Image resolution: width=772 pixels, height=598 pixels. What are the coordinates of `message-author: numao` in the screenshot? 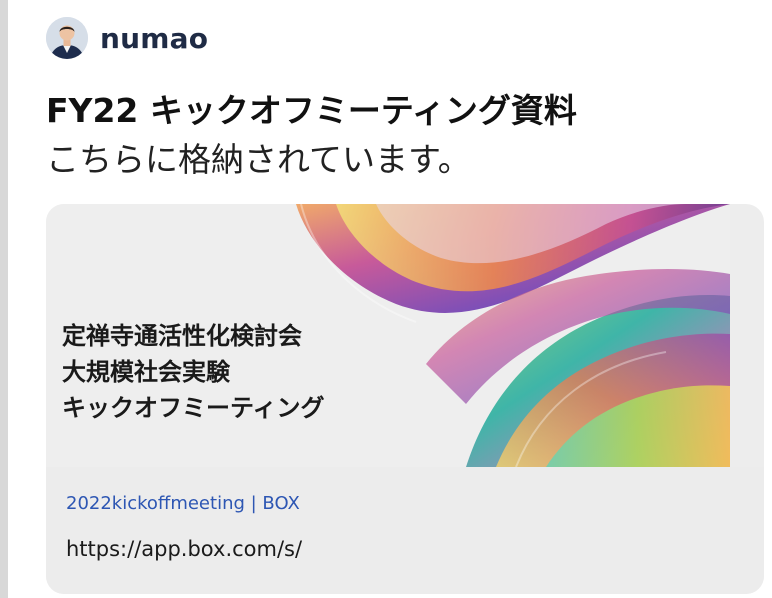 It's located at (127, 38).